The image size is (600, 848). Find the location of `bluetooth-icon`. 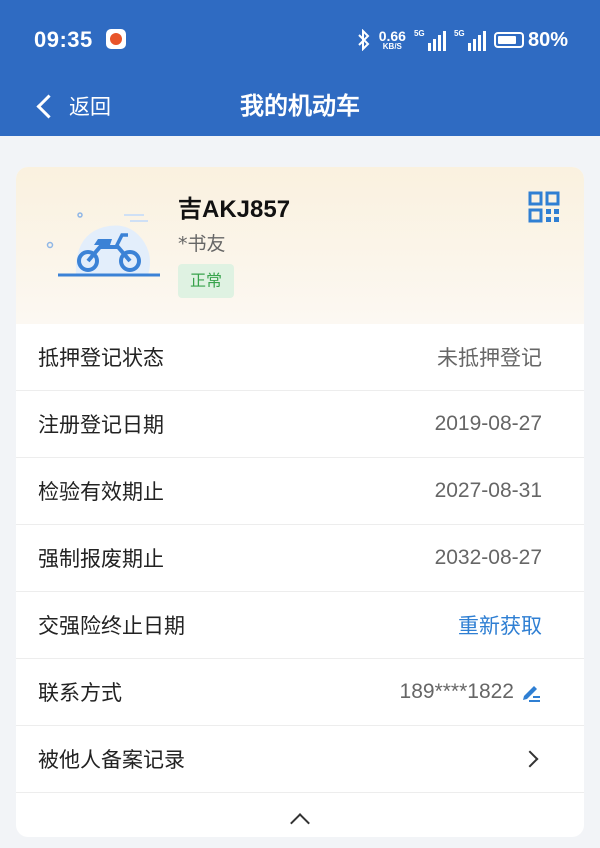

bluetooth-icon is located at coordinates (364, 40).